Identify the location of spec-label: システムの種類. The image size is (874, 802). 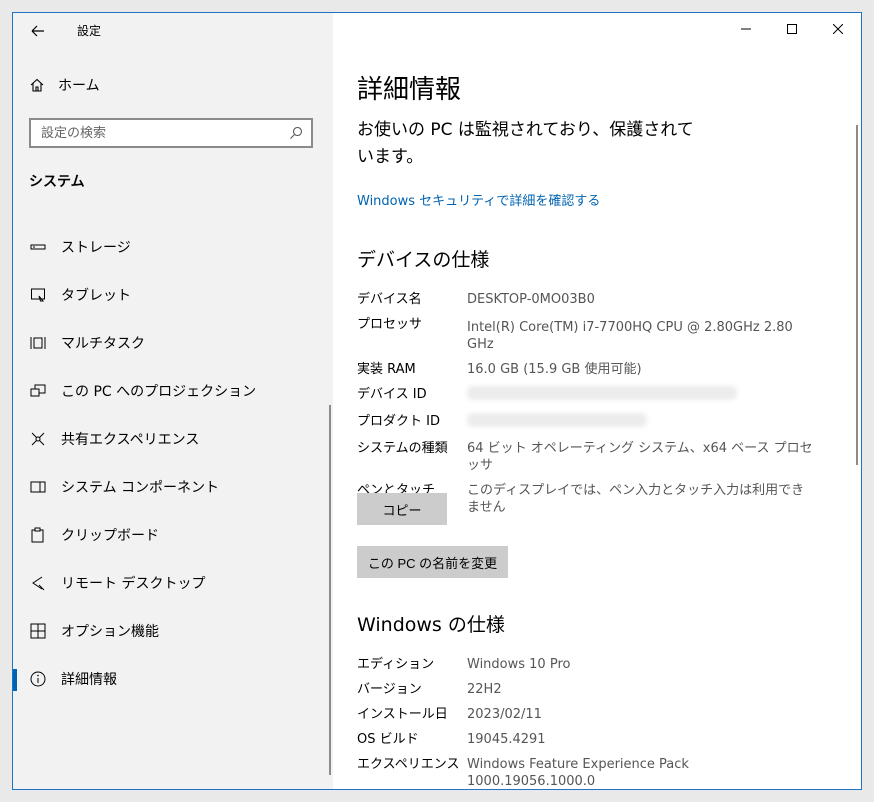
(402, 448).